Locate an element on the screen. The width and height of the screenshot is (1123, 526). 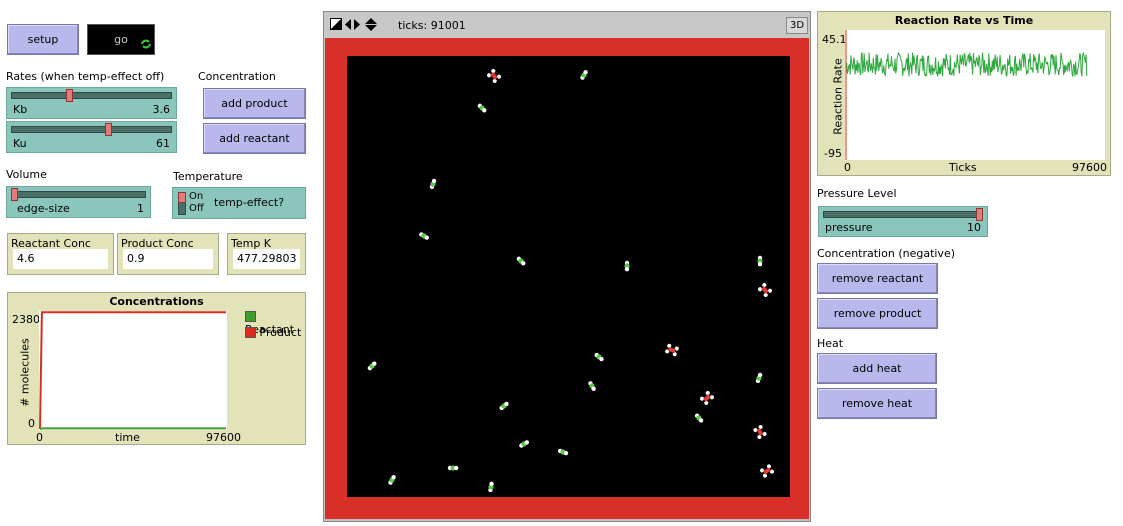
kb-slider-name: Kb is located at coordinates (20, 109).